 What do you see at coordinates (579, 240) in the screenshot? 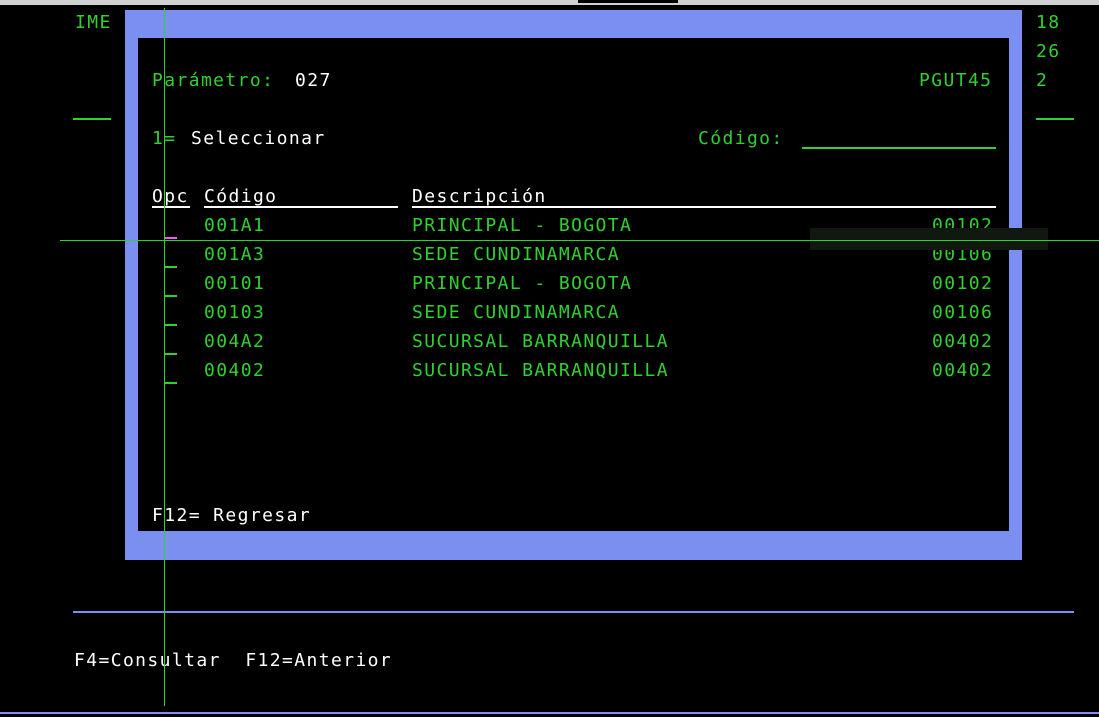
I see `crosshair-horizontal-line` at bounding box center [579, 240].